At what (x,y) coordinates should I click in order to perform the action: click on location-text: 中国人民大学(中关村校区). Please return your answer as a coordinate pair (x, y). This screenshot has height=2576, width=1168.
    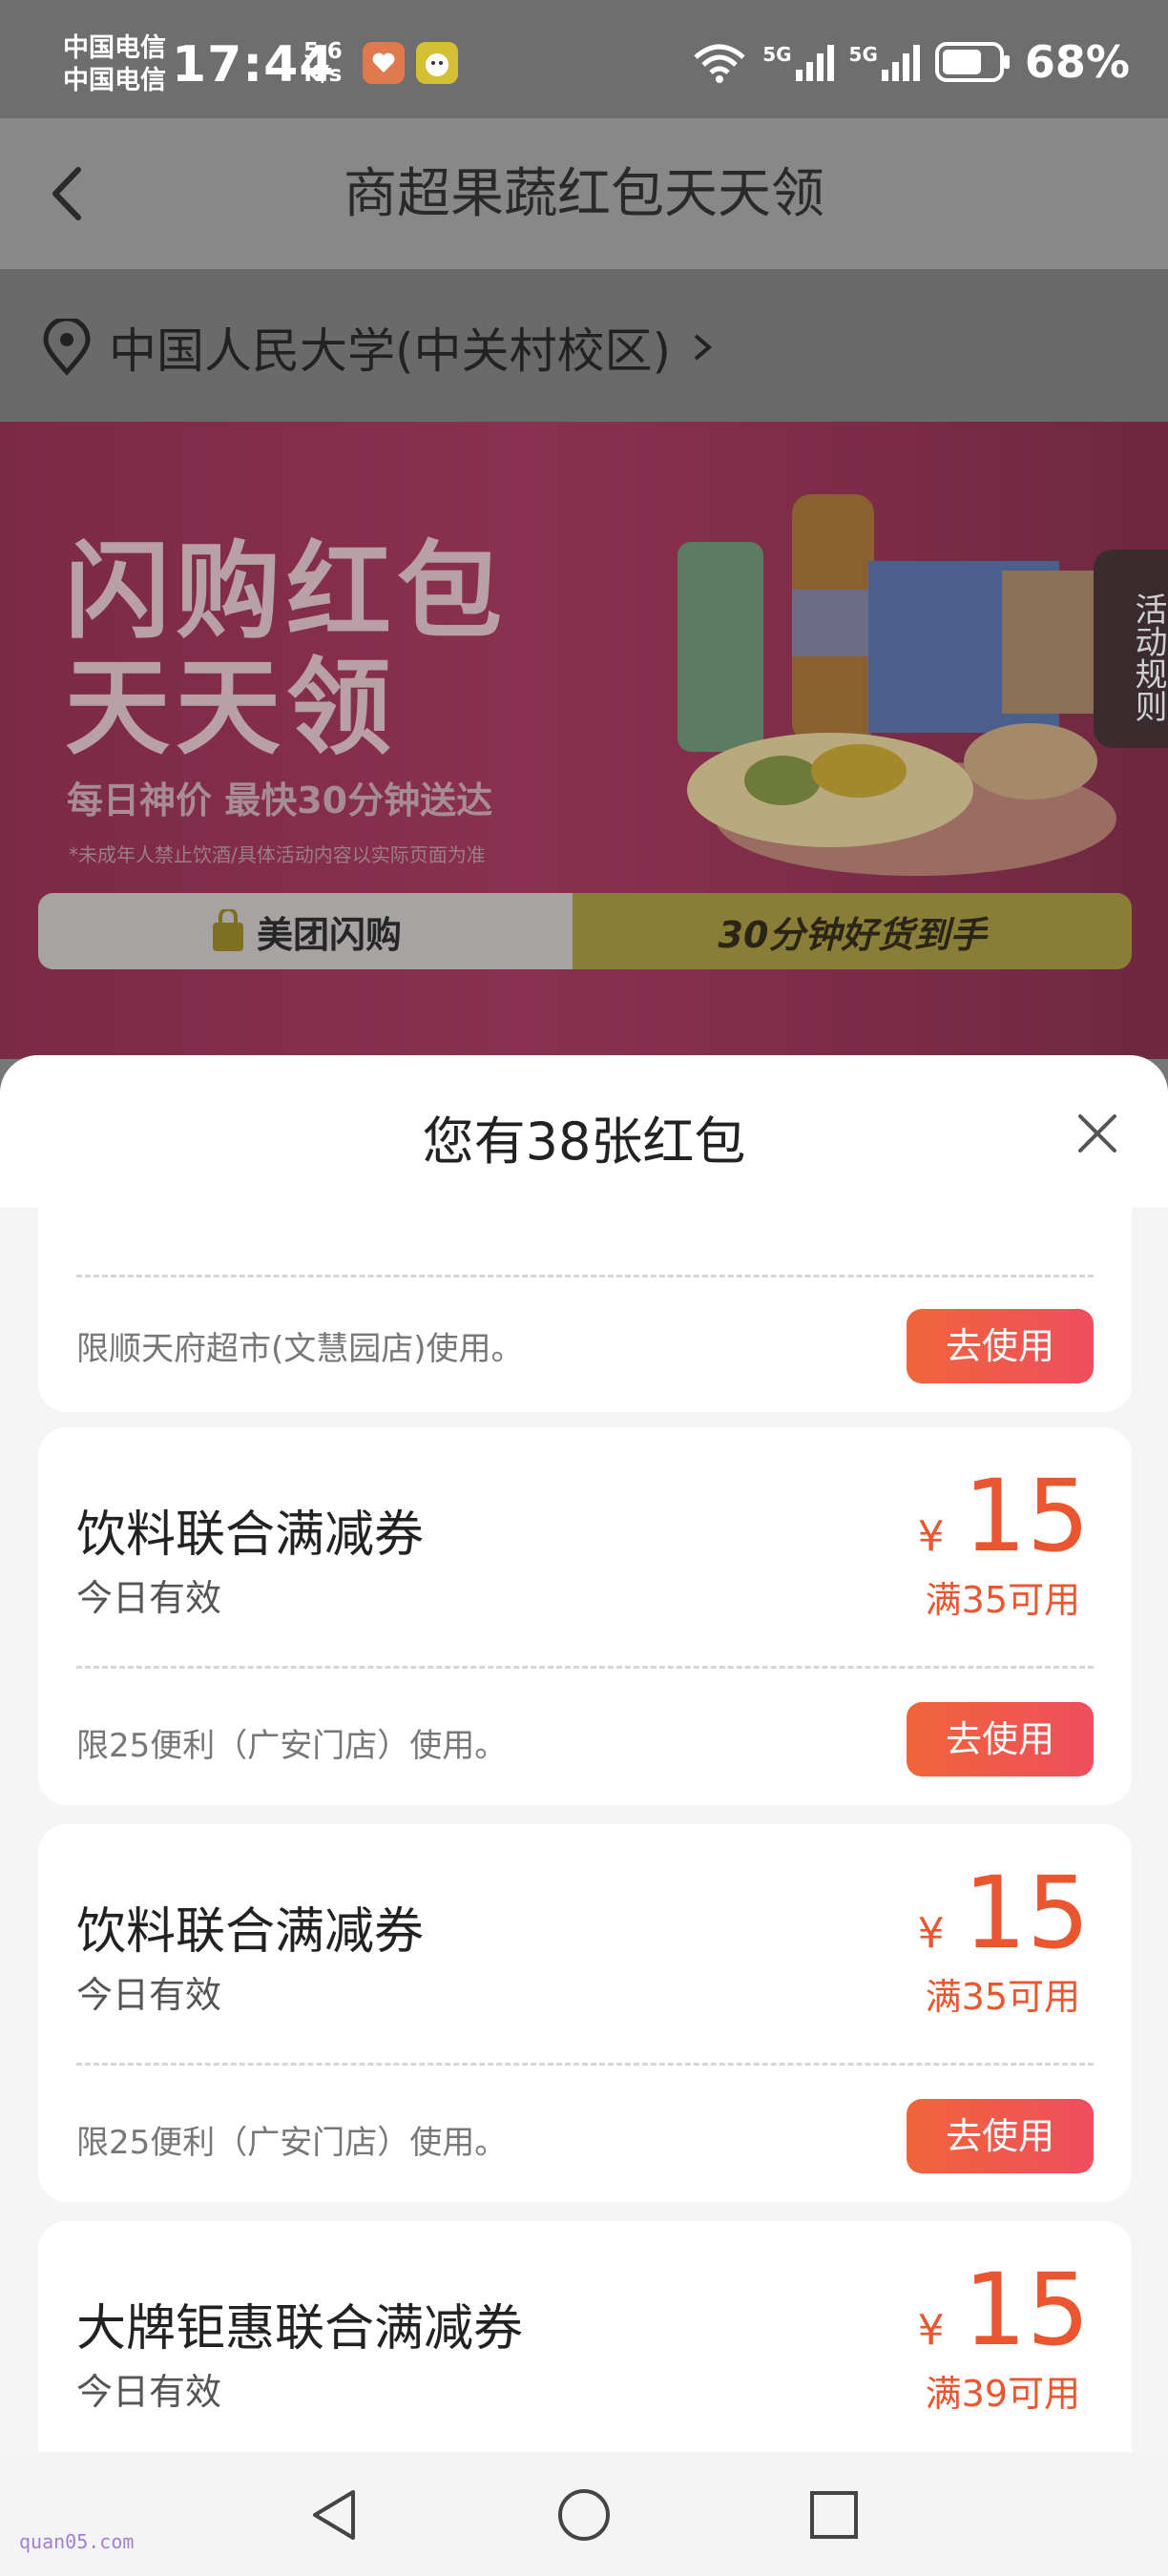
    Looking at the image, I should click on (390, 351).